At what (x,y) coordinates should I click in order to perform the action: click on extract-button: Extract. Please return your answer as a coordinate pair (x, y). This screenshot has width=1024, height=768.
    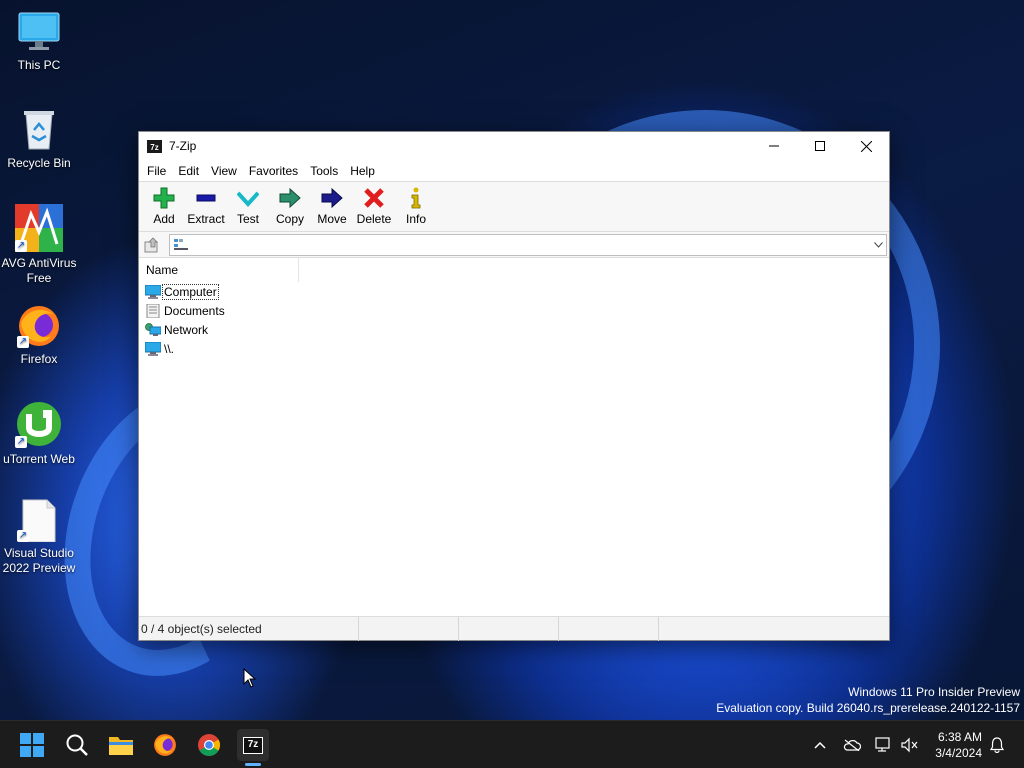
    Looking at the image, I should click on (206, 206).